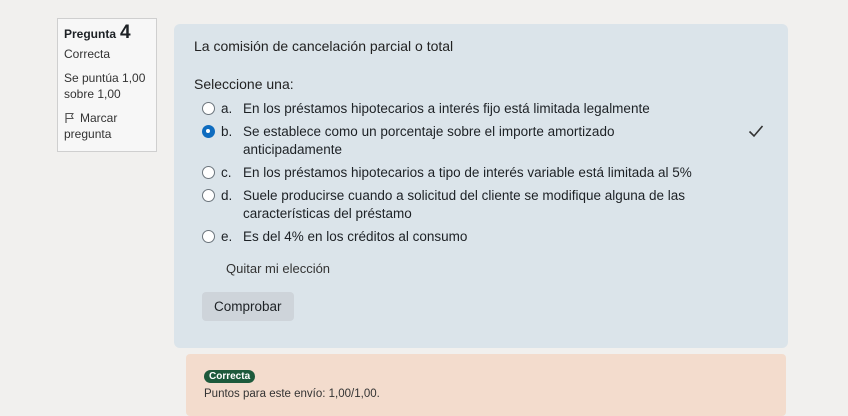 The height and width of the screenshot is (416, 848). Describe the element at coordinates (105, 78) in the screenshot. I see `grade-line-1: Se puntúa 1,00` at that location.